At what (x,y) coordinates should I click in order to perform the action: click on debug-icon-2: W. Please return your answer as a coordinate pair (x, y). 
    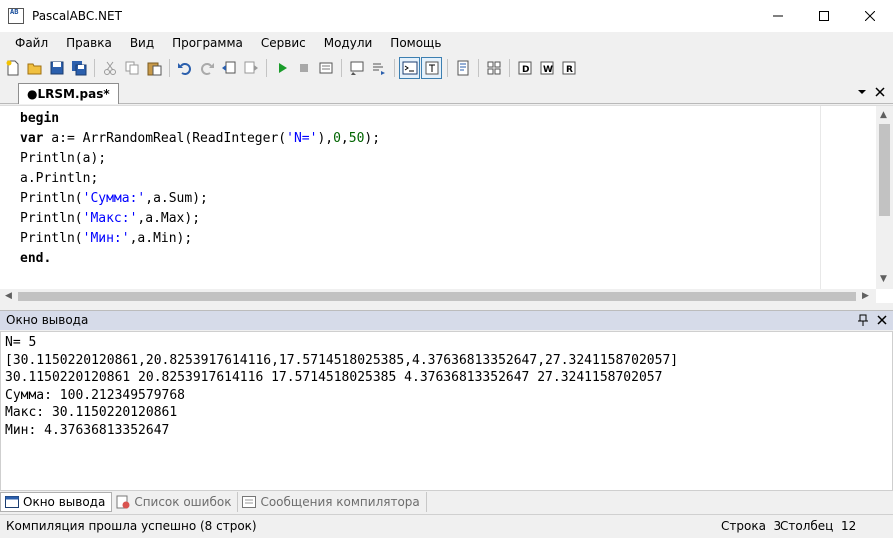
    Looking at the image, I should click on (546, 68).